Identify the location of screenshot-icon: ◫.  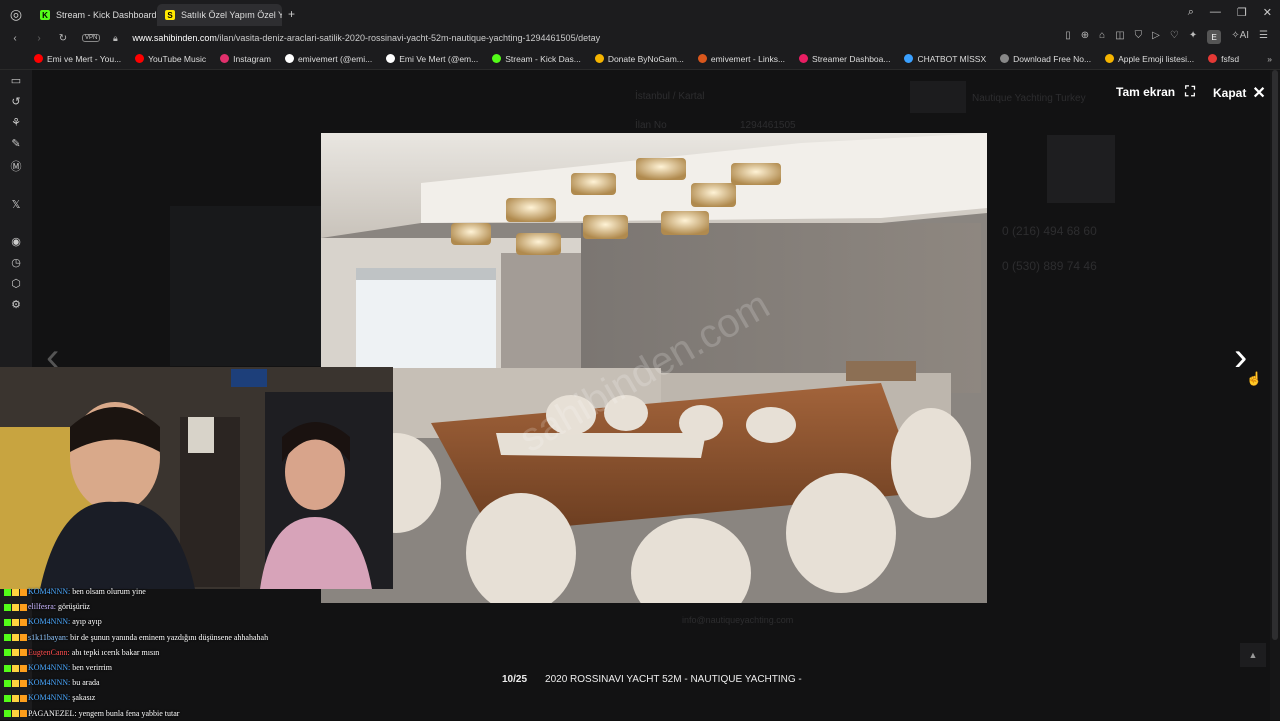
(1119, 37).